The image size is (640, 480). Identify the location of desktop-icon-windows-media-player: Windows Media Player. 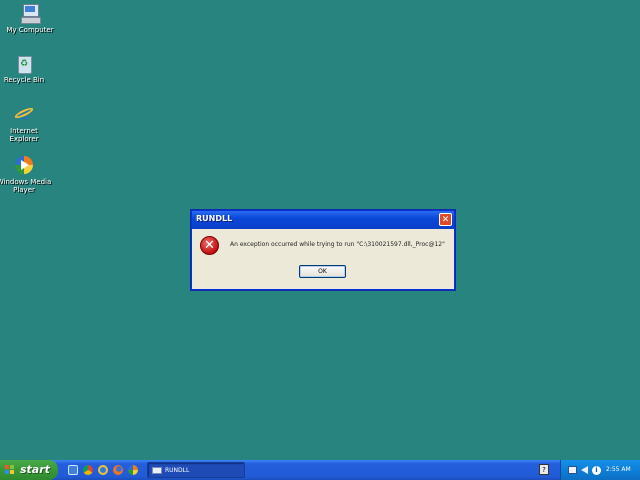
(27, 174).